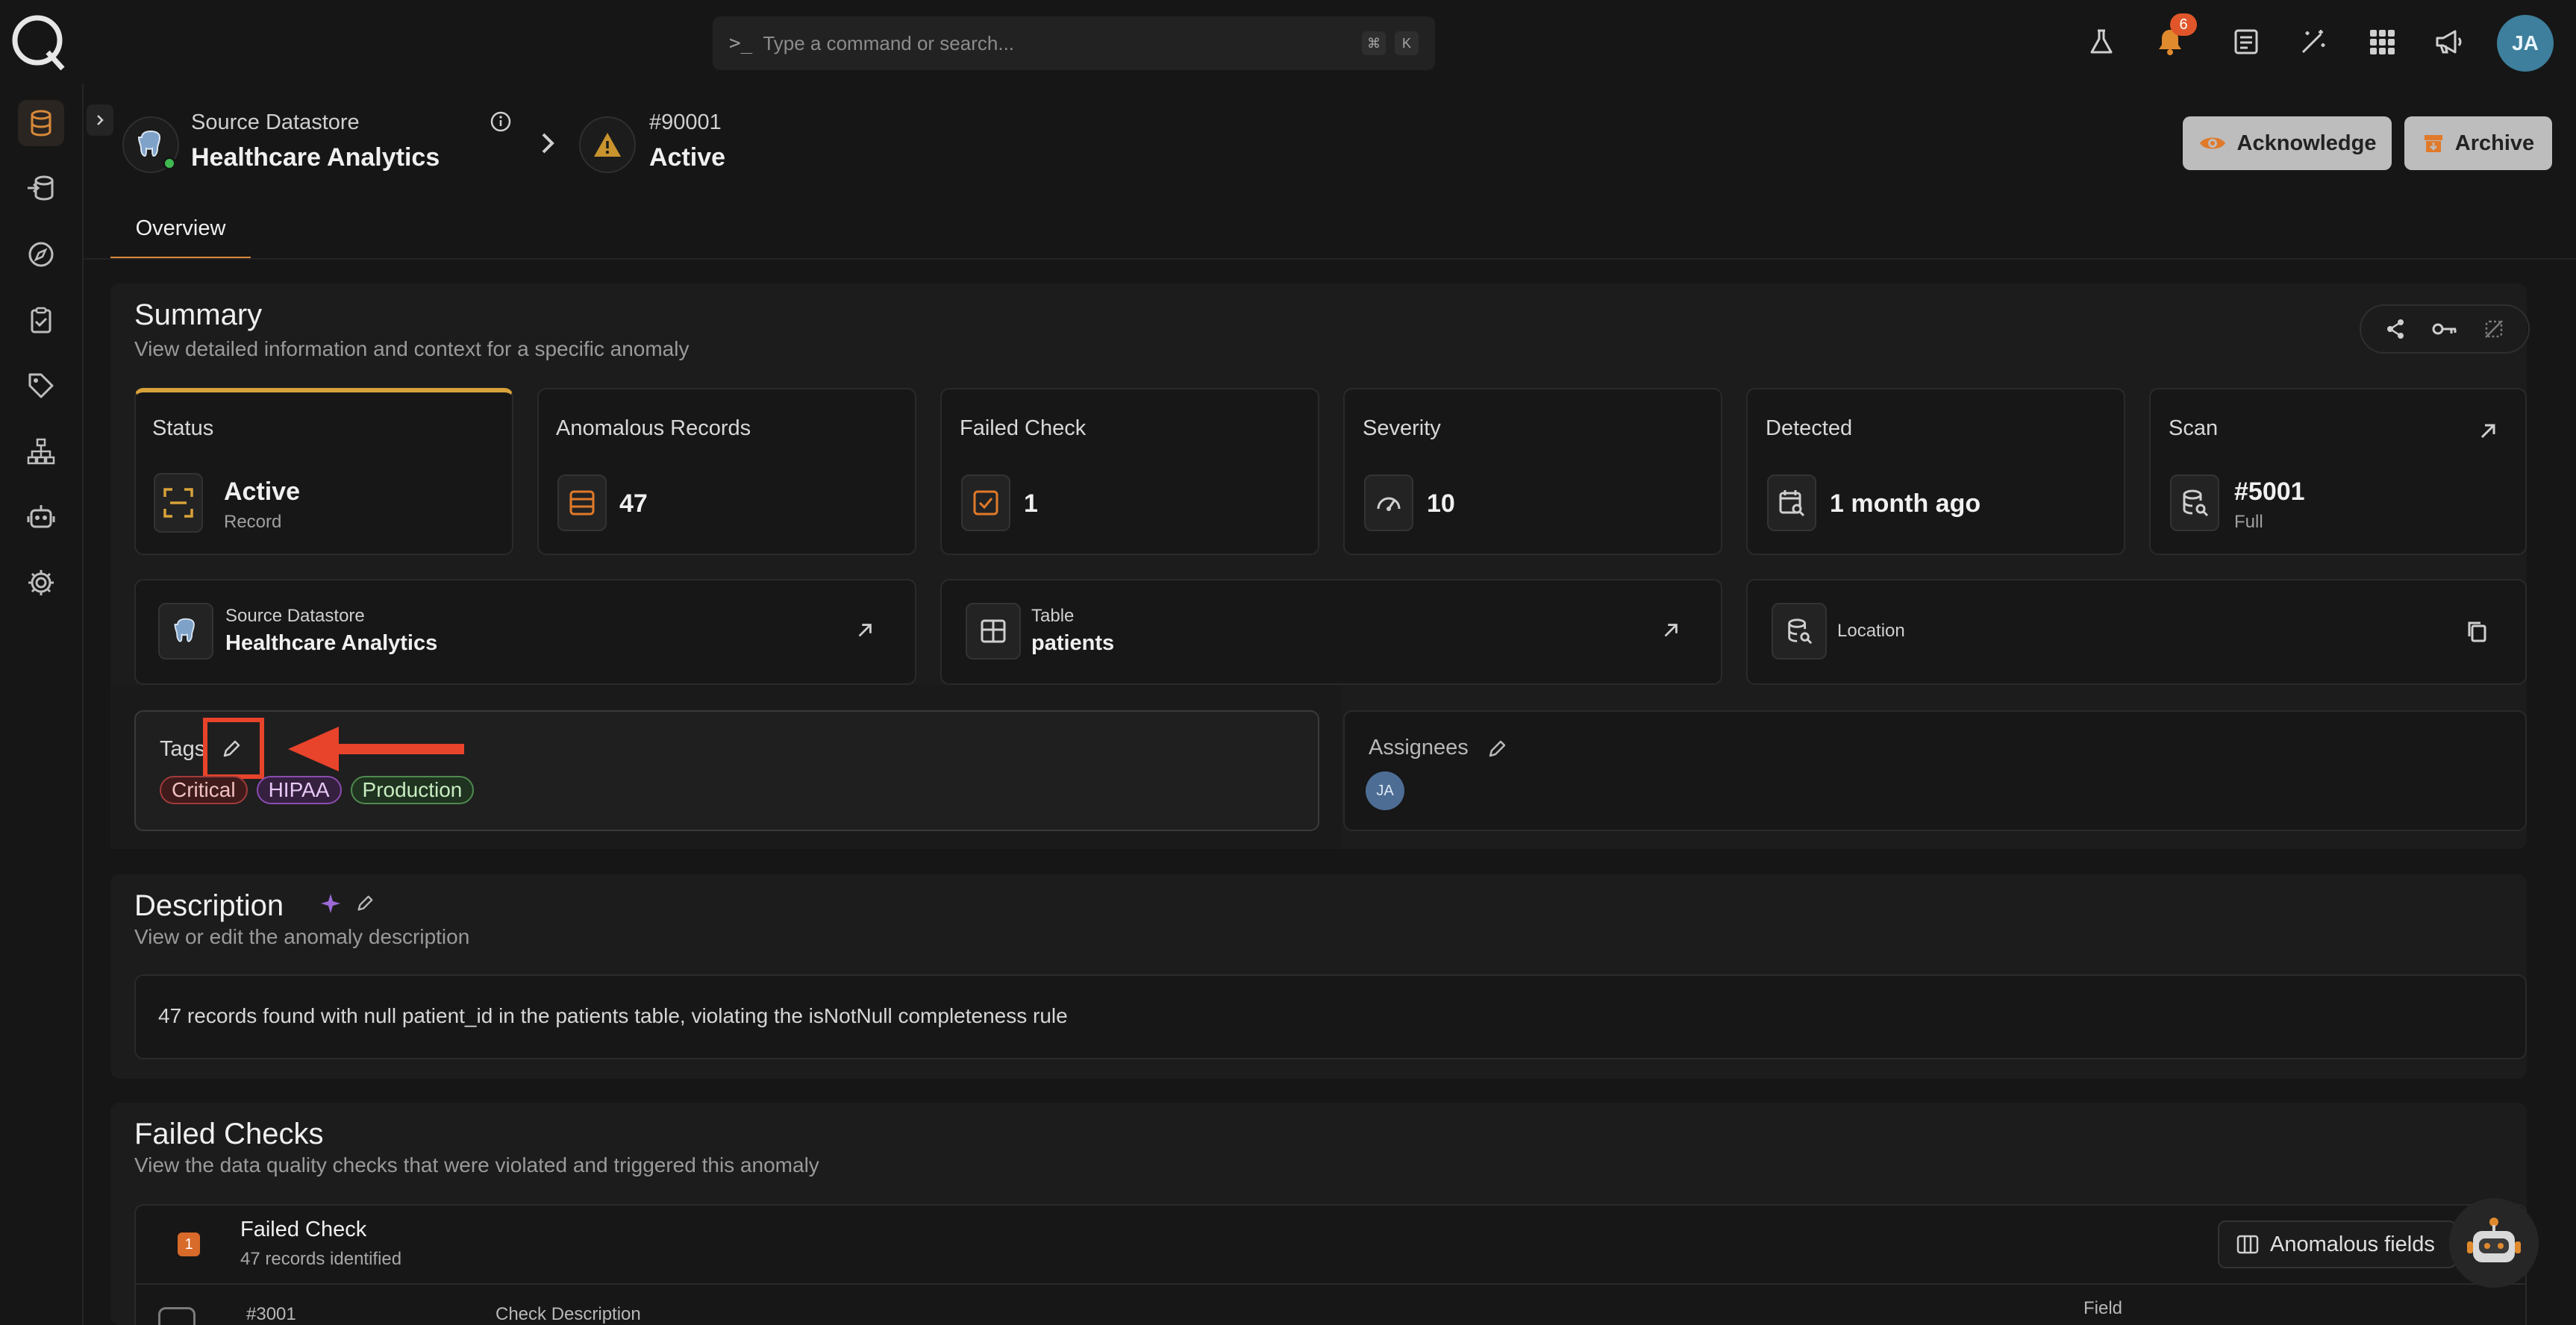 This screenshot has height=1325, width=2576. I want to click on tag-hipaa: HIPAA, so click(299, 790).